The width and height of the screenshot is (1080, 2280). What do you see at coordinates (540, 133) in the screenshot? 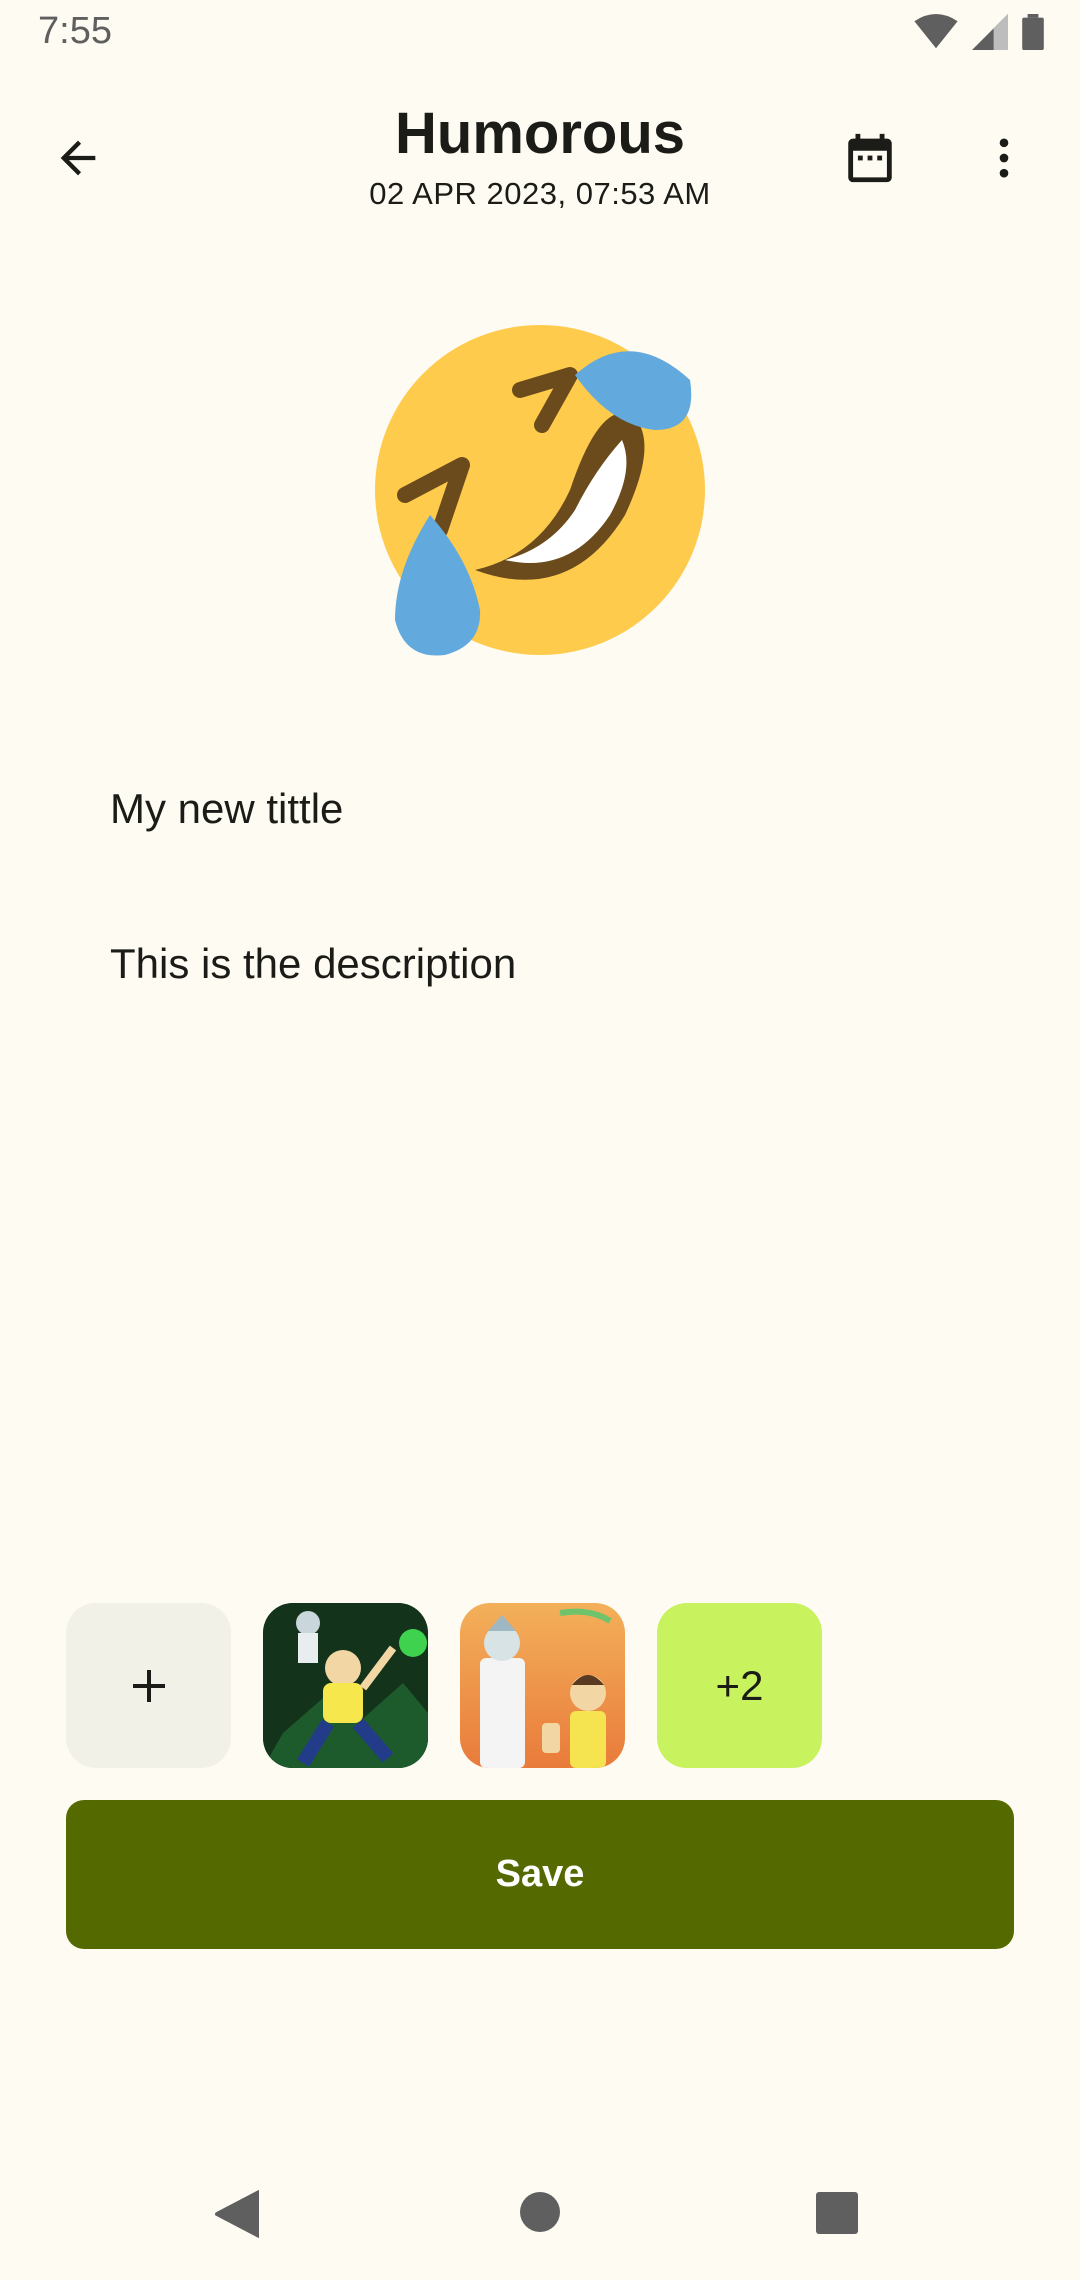
I see `page-title: Humorous` at bounding box center [540, 133].